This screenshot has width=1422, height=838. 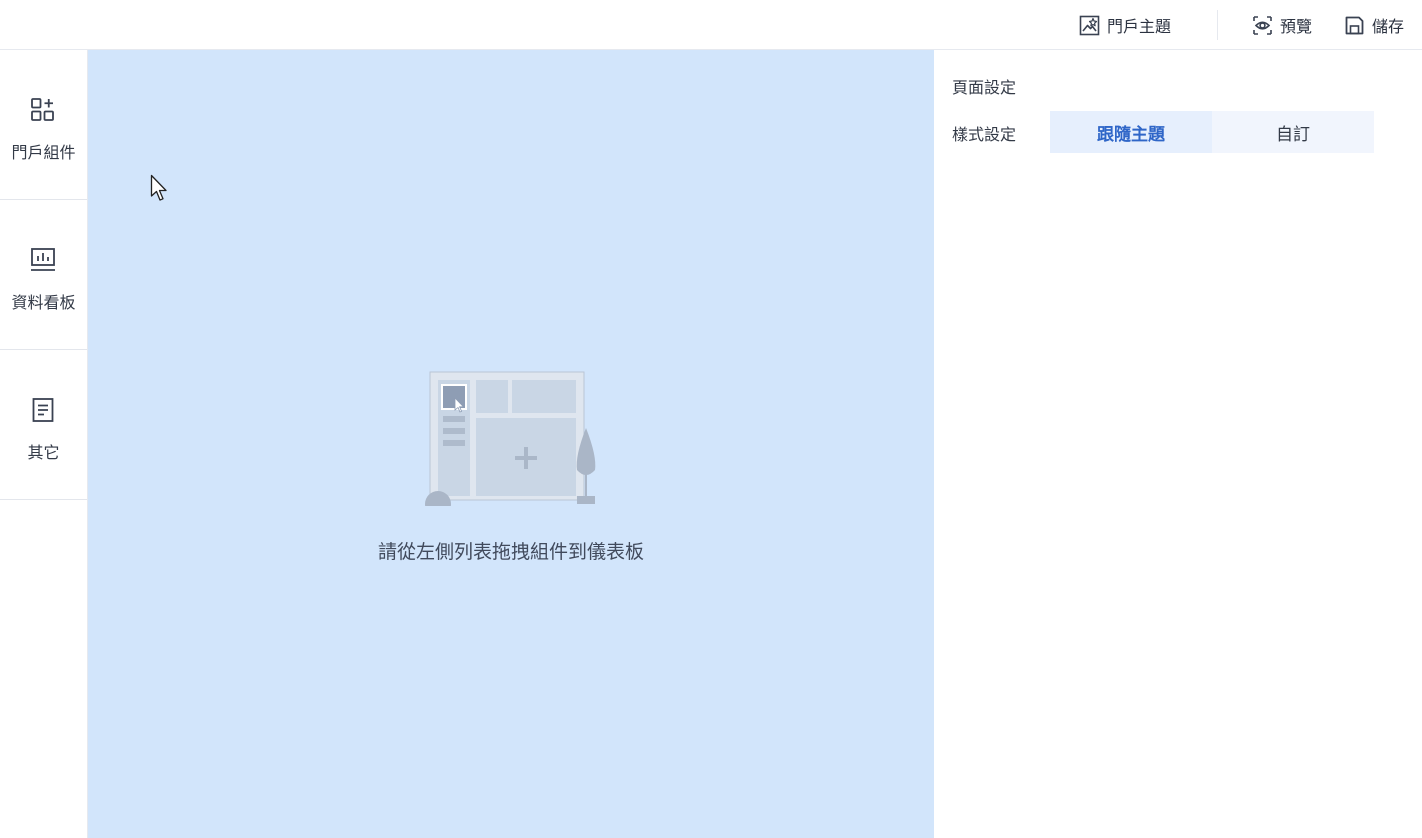 What do you see at coordinates (1217, 25) in the screenshot?
I see `toolbar-divider` at bounding box center [1217, 25].